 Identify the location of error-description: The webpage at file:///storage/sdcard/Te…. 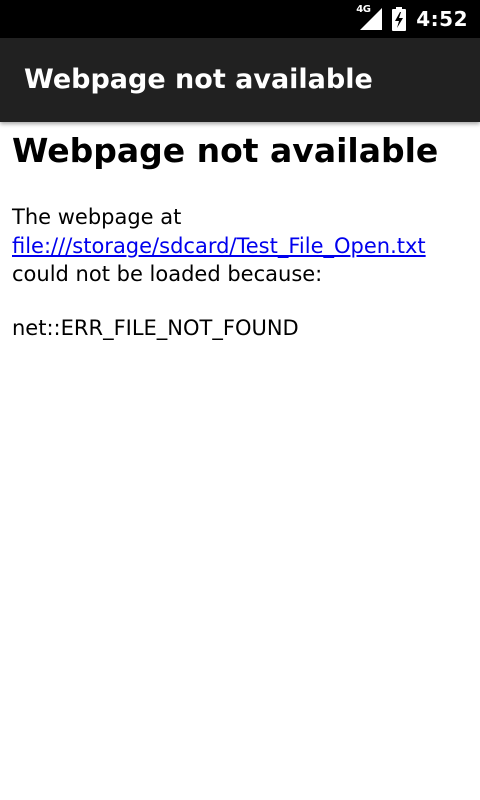
(240, 246).